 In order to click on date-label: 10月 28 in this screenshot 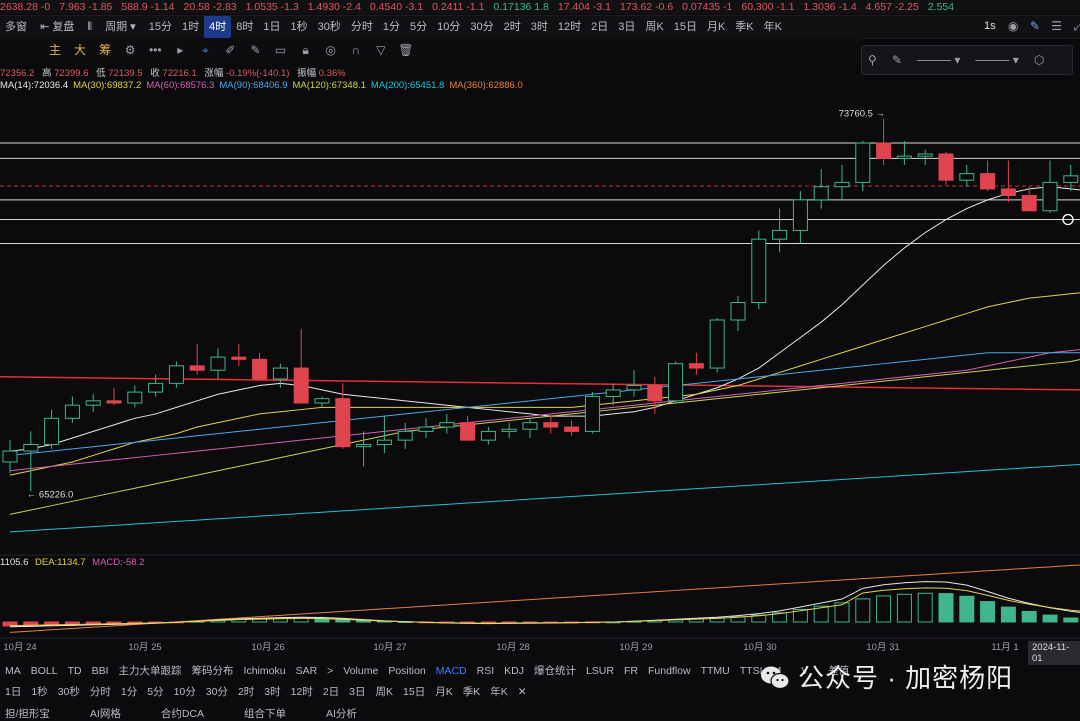, I will do `click(512, 647)`.